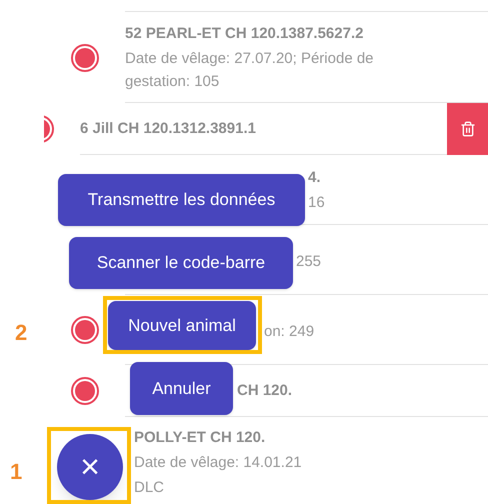 This screenshot has width=488, height=504. What do you see at coordinates (200, 438) in the screenshot?
I see `animal-title: POLLY-ET CH 120.` at bounding box center [200, 438].